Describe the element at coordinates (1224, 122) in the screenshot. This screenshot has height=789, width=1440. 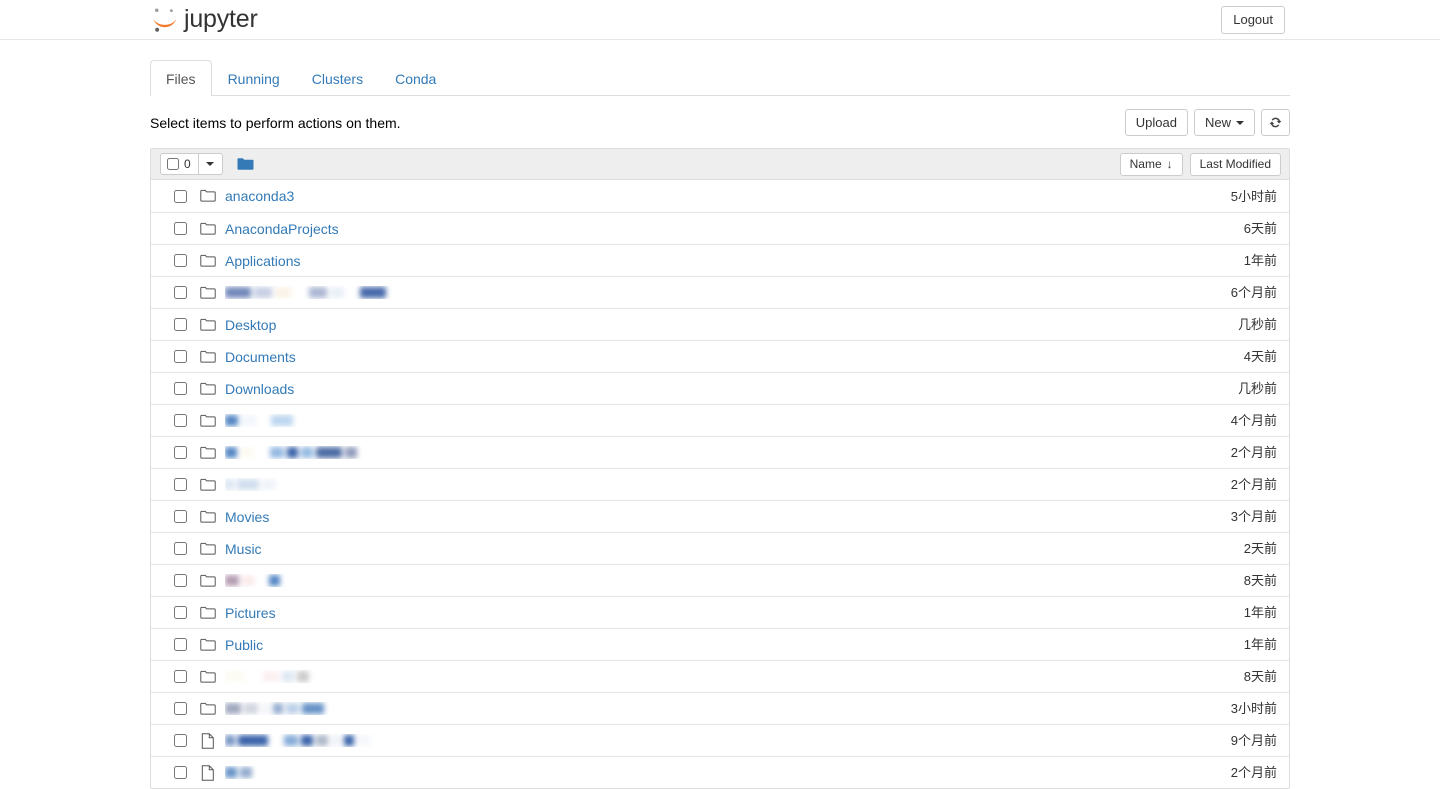
I see `new-button: New` at that location.